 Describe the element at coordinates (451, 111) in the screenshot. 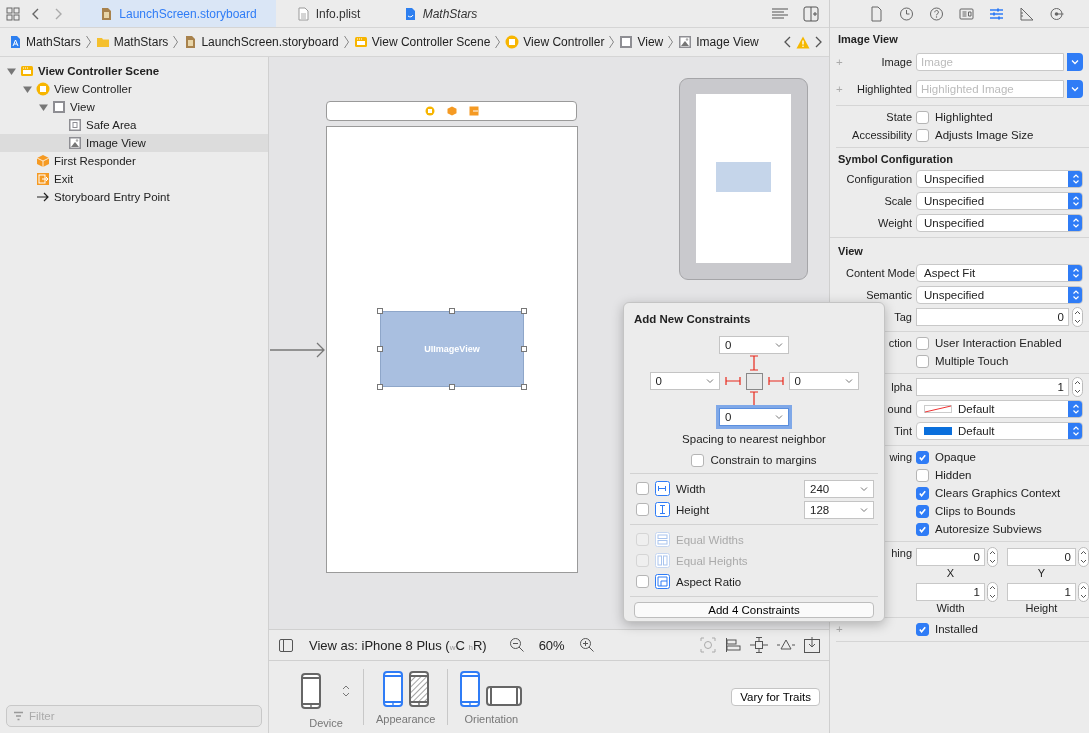

I see `cube-icon` at that location.